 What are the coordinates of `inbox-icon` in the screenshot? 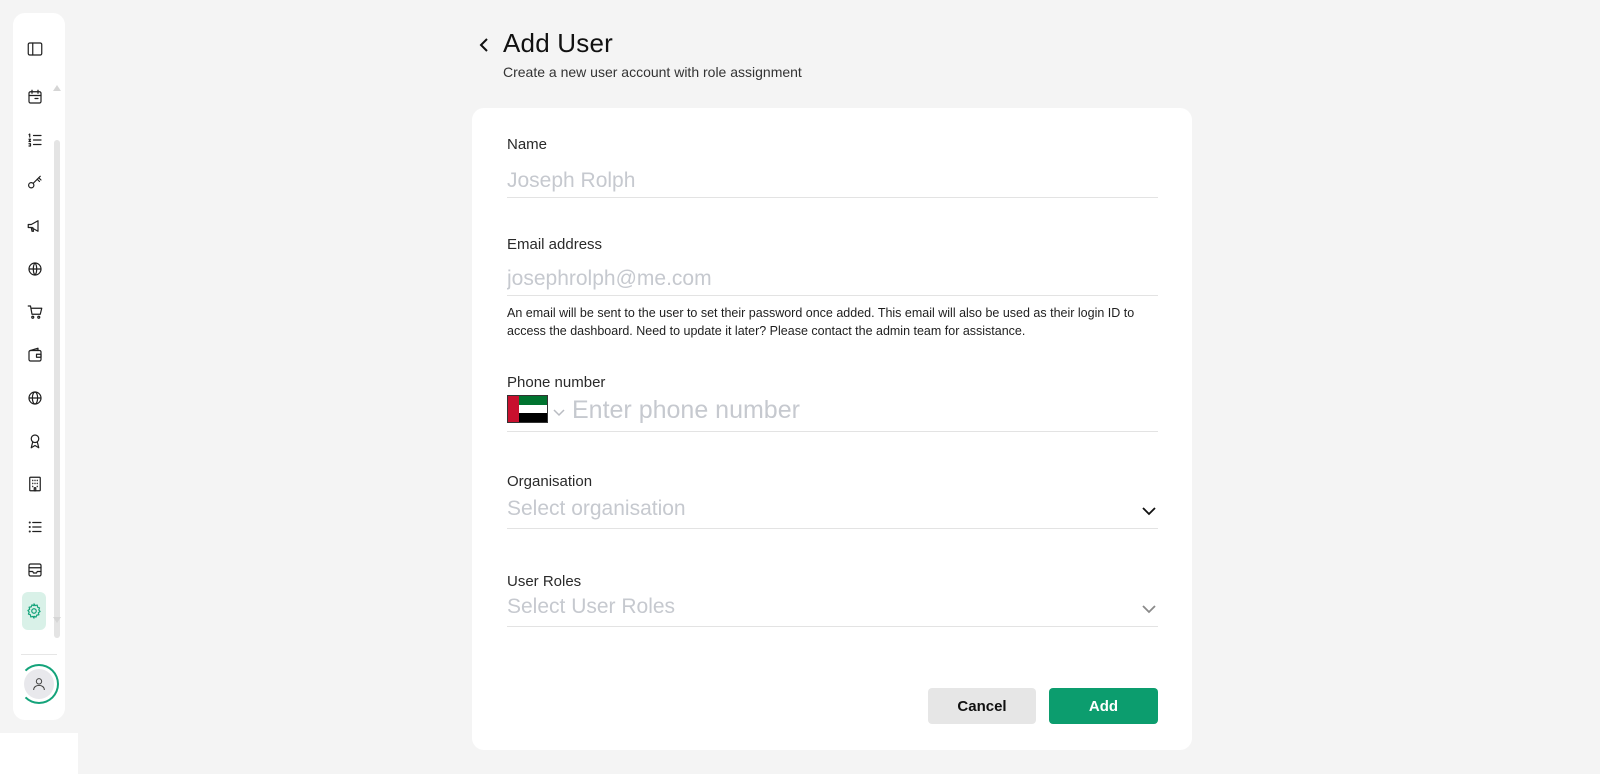 It's located at (35, 570).